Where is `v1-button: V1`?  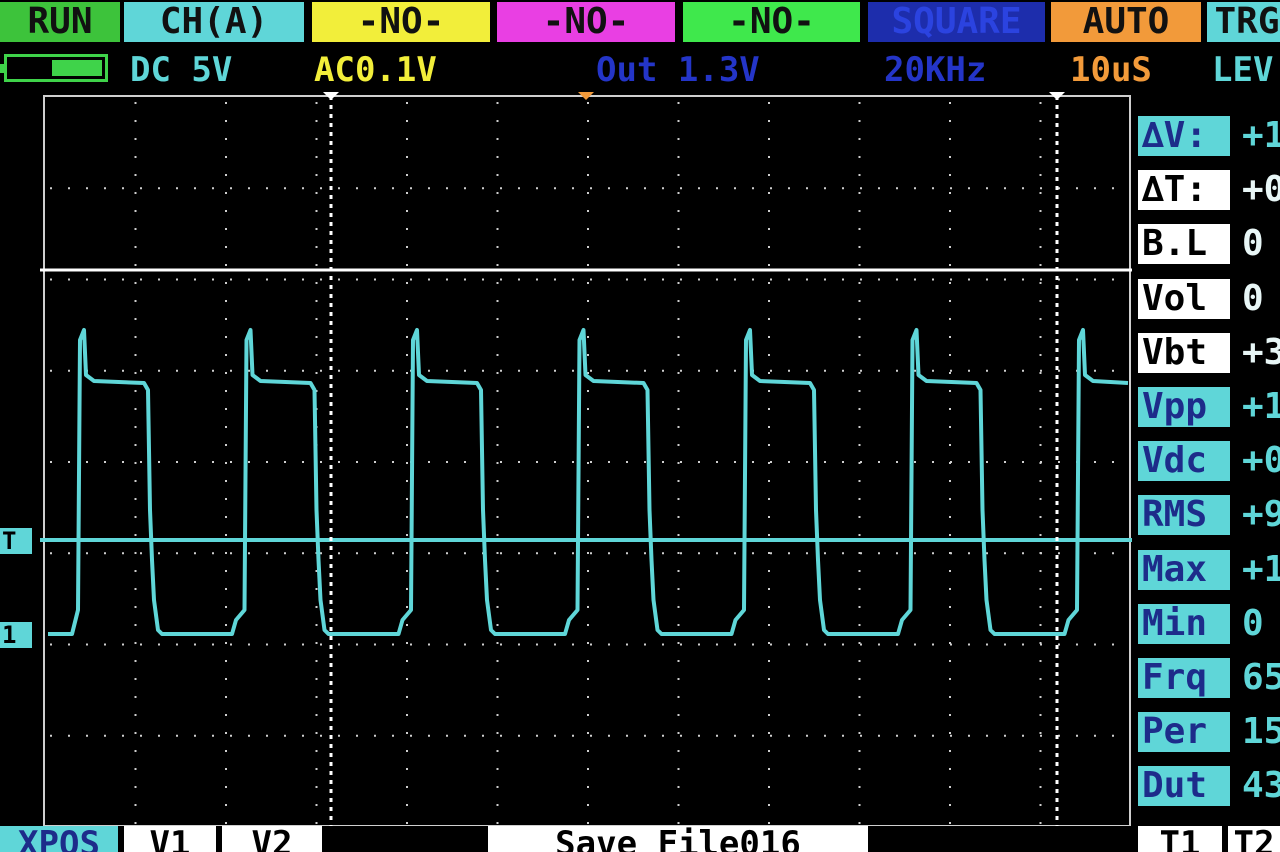 v1-button: V1 is located at coordinates (170, 839).